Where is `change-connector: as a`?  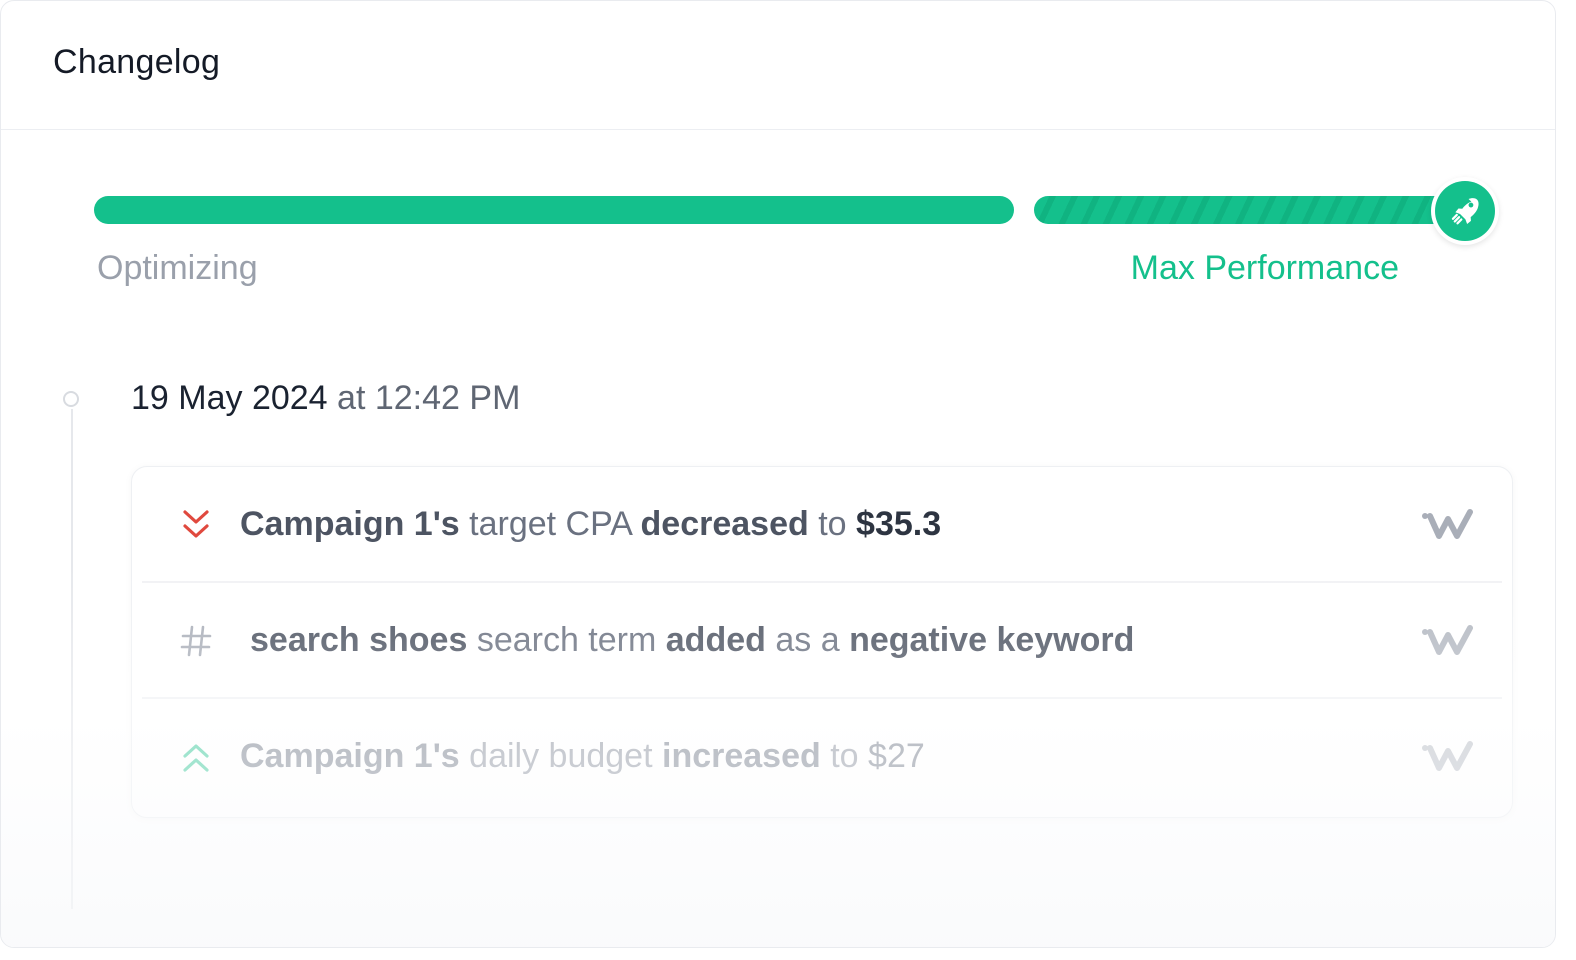 change-connector: as a is located at coordinates (807, 640).